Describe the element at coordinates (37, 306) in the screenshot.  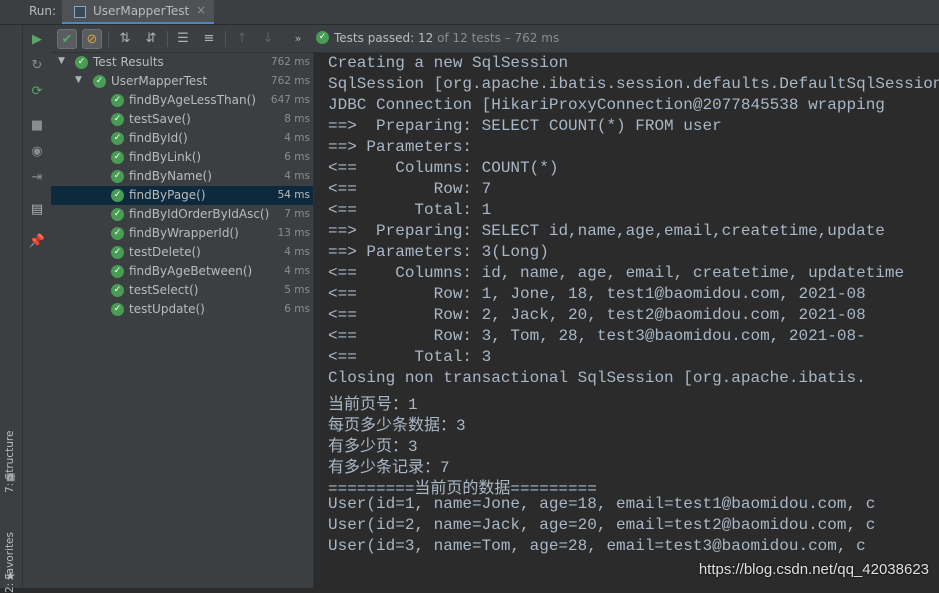
I see `run-actions: ▶ ↻ ⟳ ■ ◉ ⇥ ▤ 📌` at that location.